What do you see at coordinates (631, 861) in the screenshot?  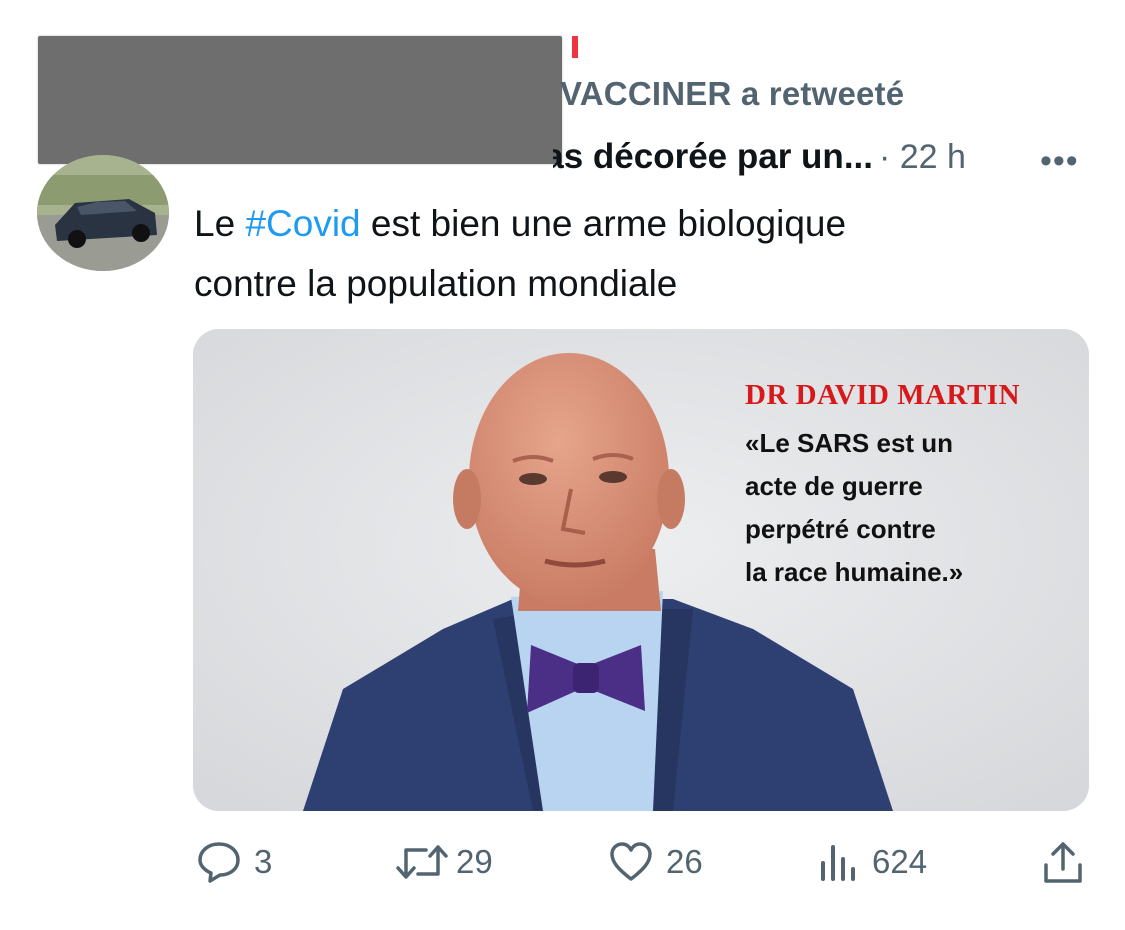 I see `heart-icon` at bounding box center [631, 861].